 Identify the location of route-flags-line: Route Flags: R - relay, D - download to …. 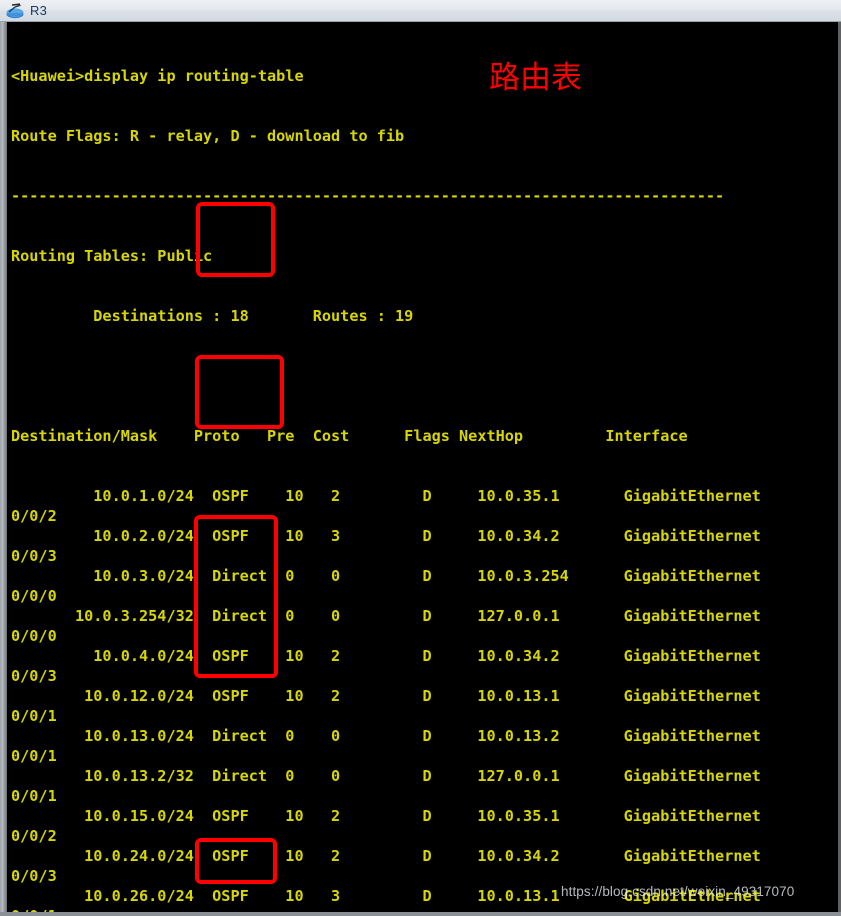
(208, 136).